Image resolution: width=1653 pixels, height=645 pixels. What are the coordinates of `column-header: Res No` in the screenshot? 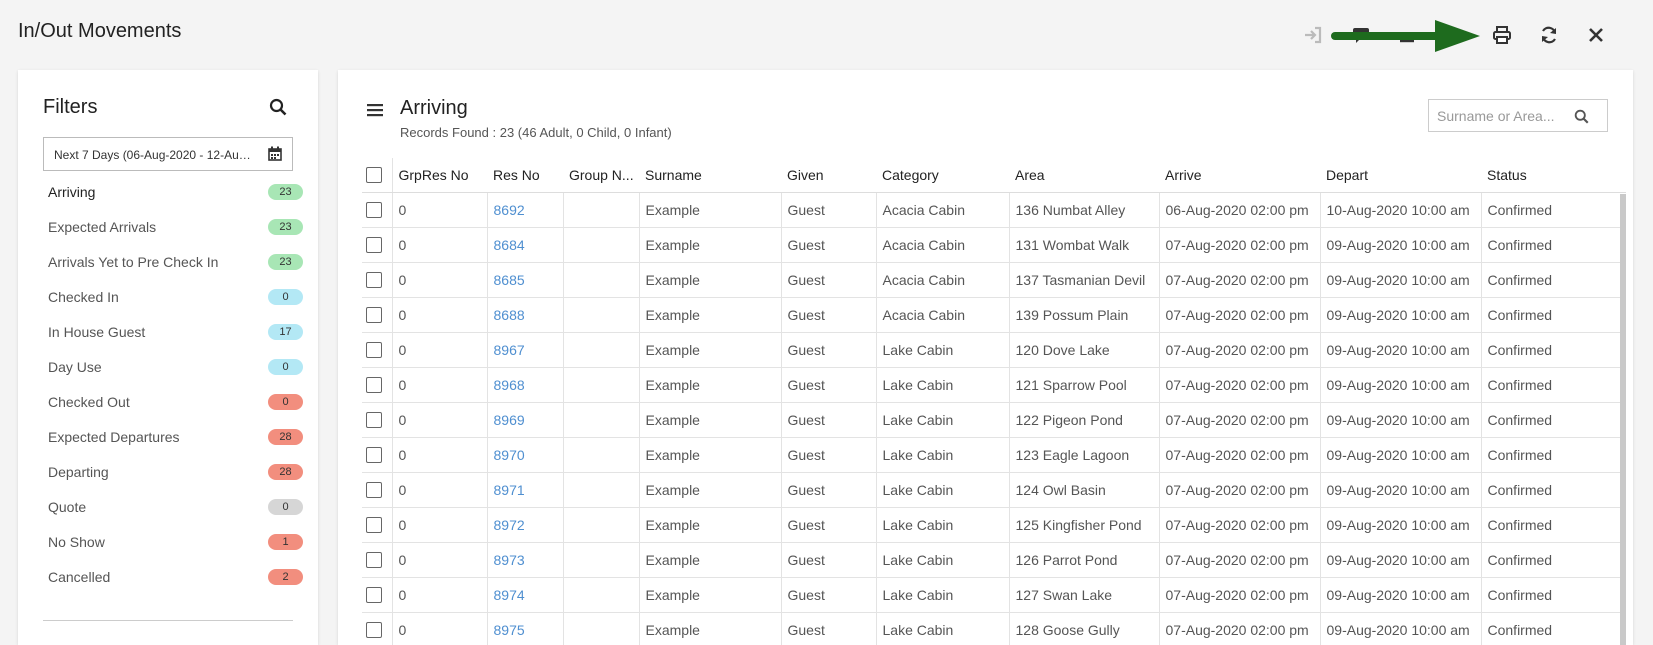 It's located at (525, 175).